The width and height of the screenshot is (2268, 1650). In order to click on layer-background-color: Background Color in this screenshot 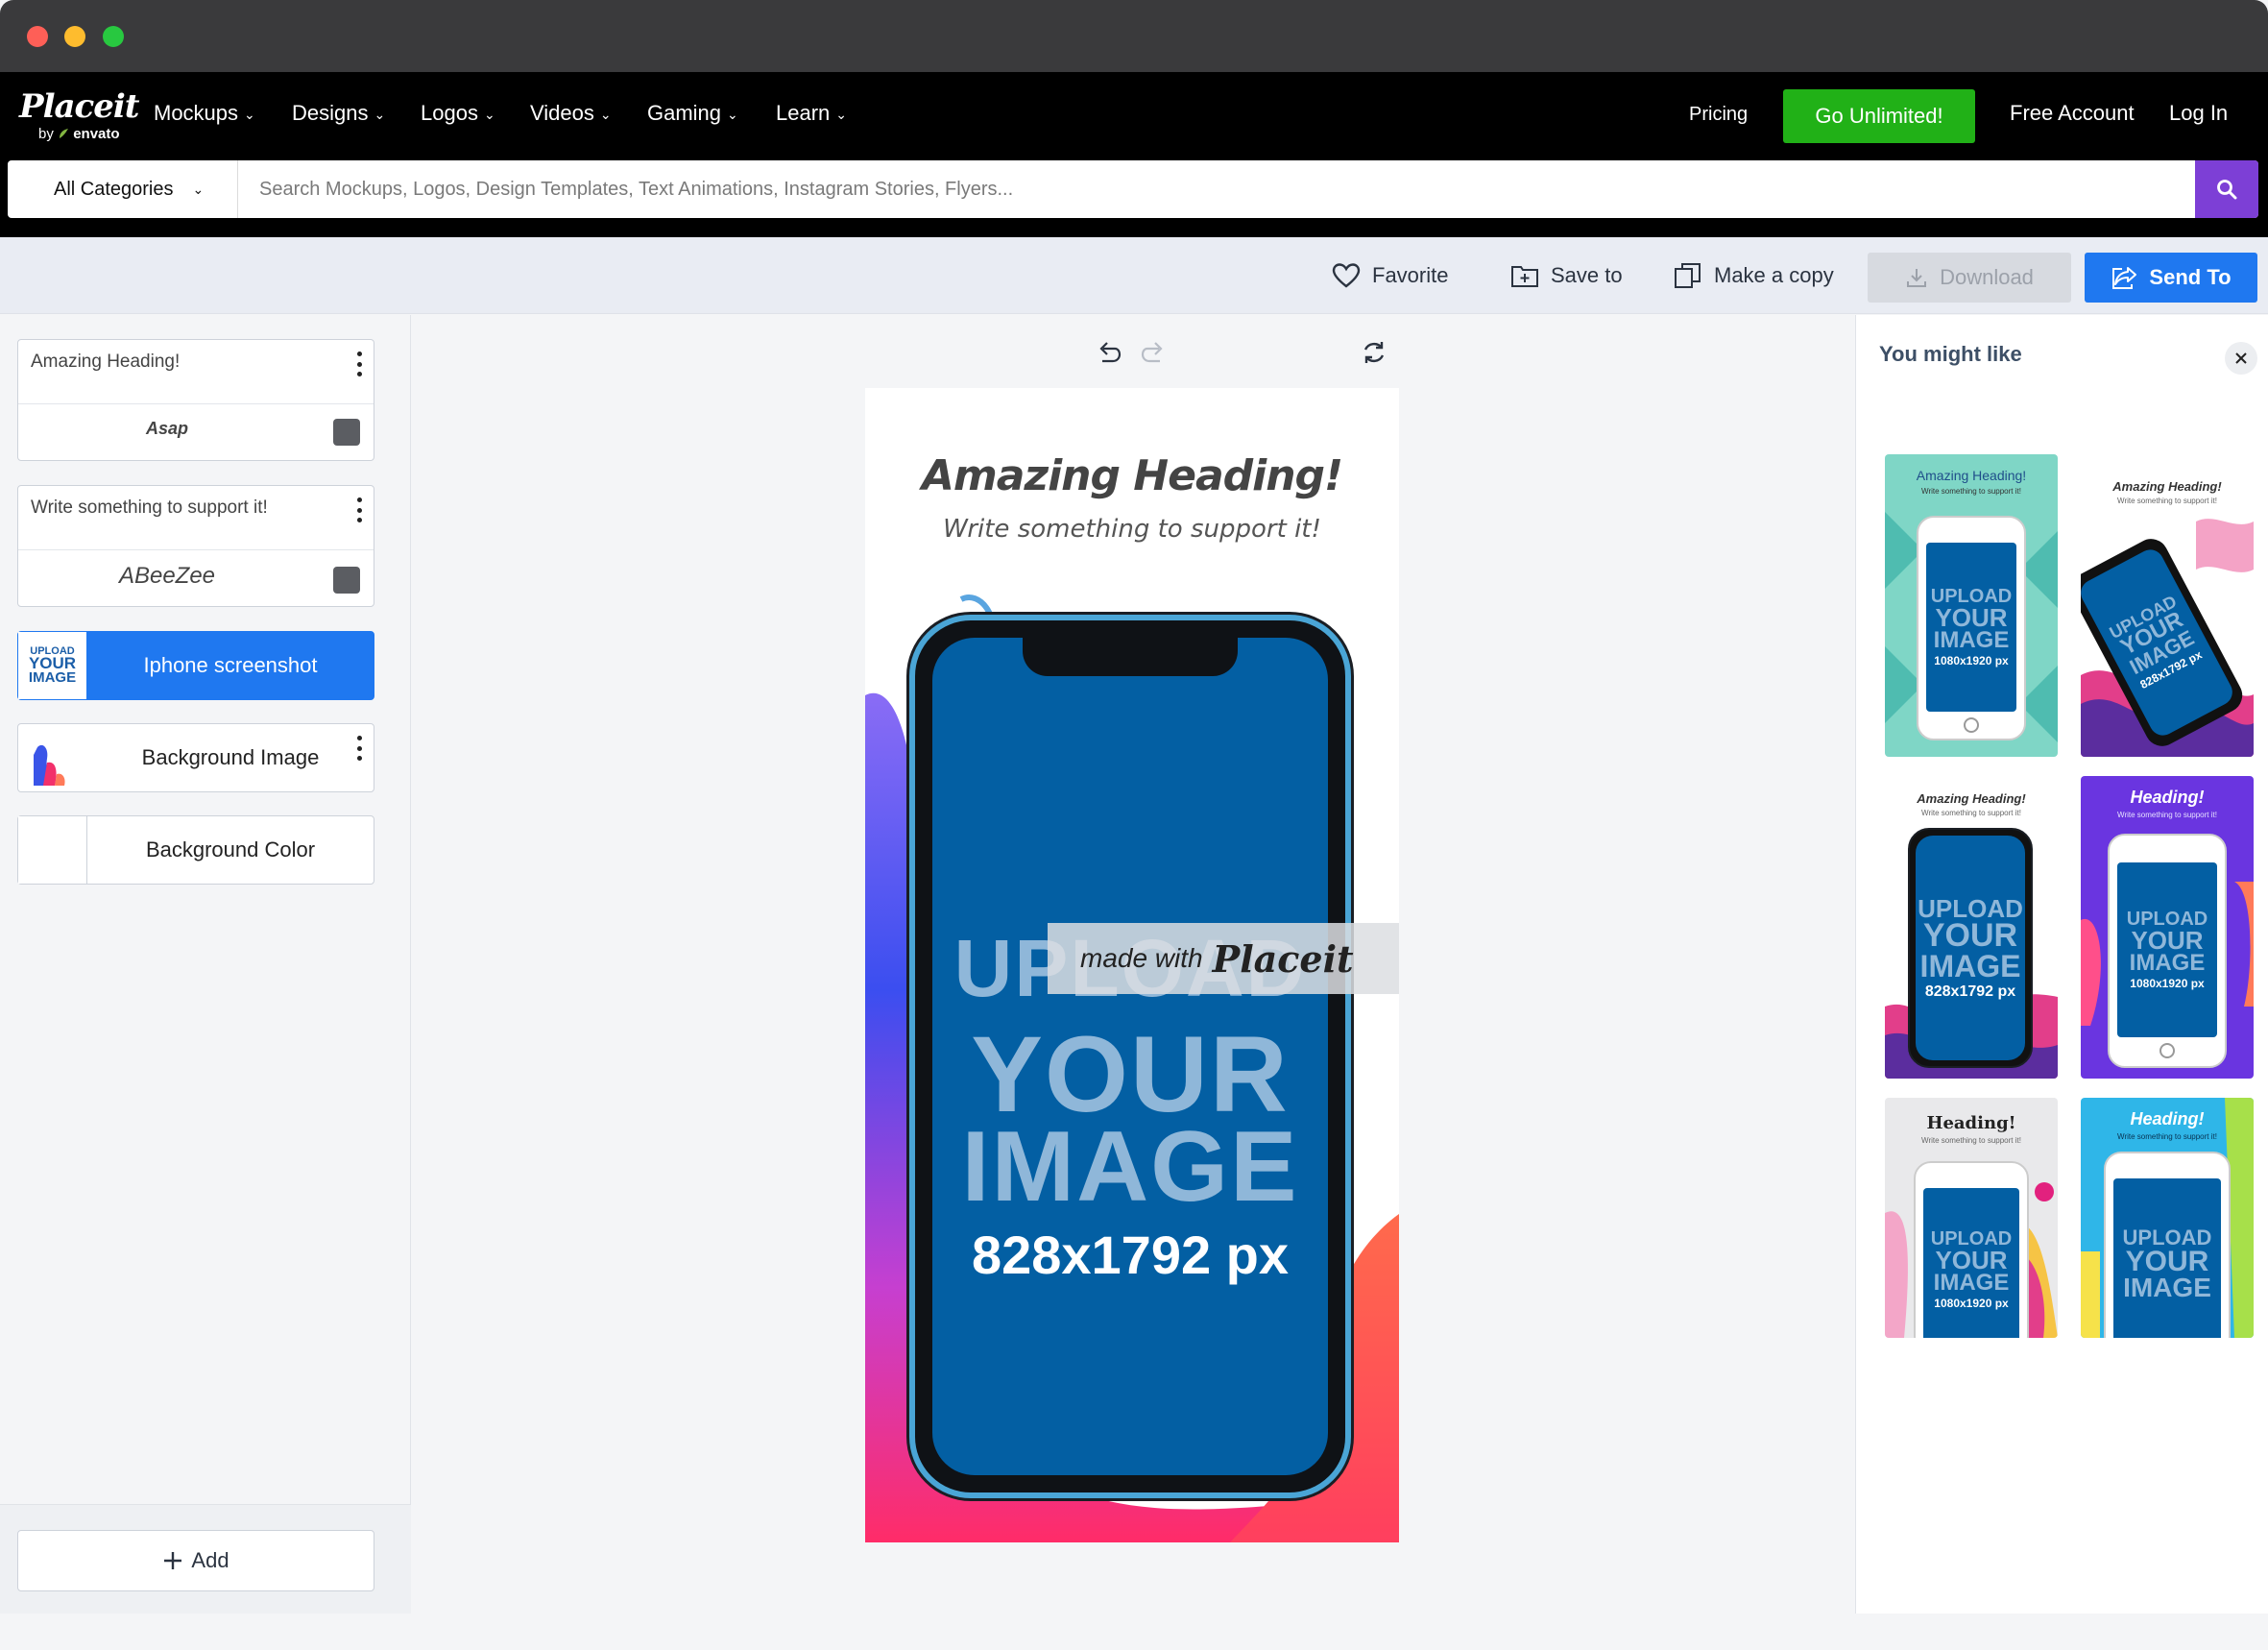, I will do `click(195, 850)`.